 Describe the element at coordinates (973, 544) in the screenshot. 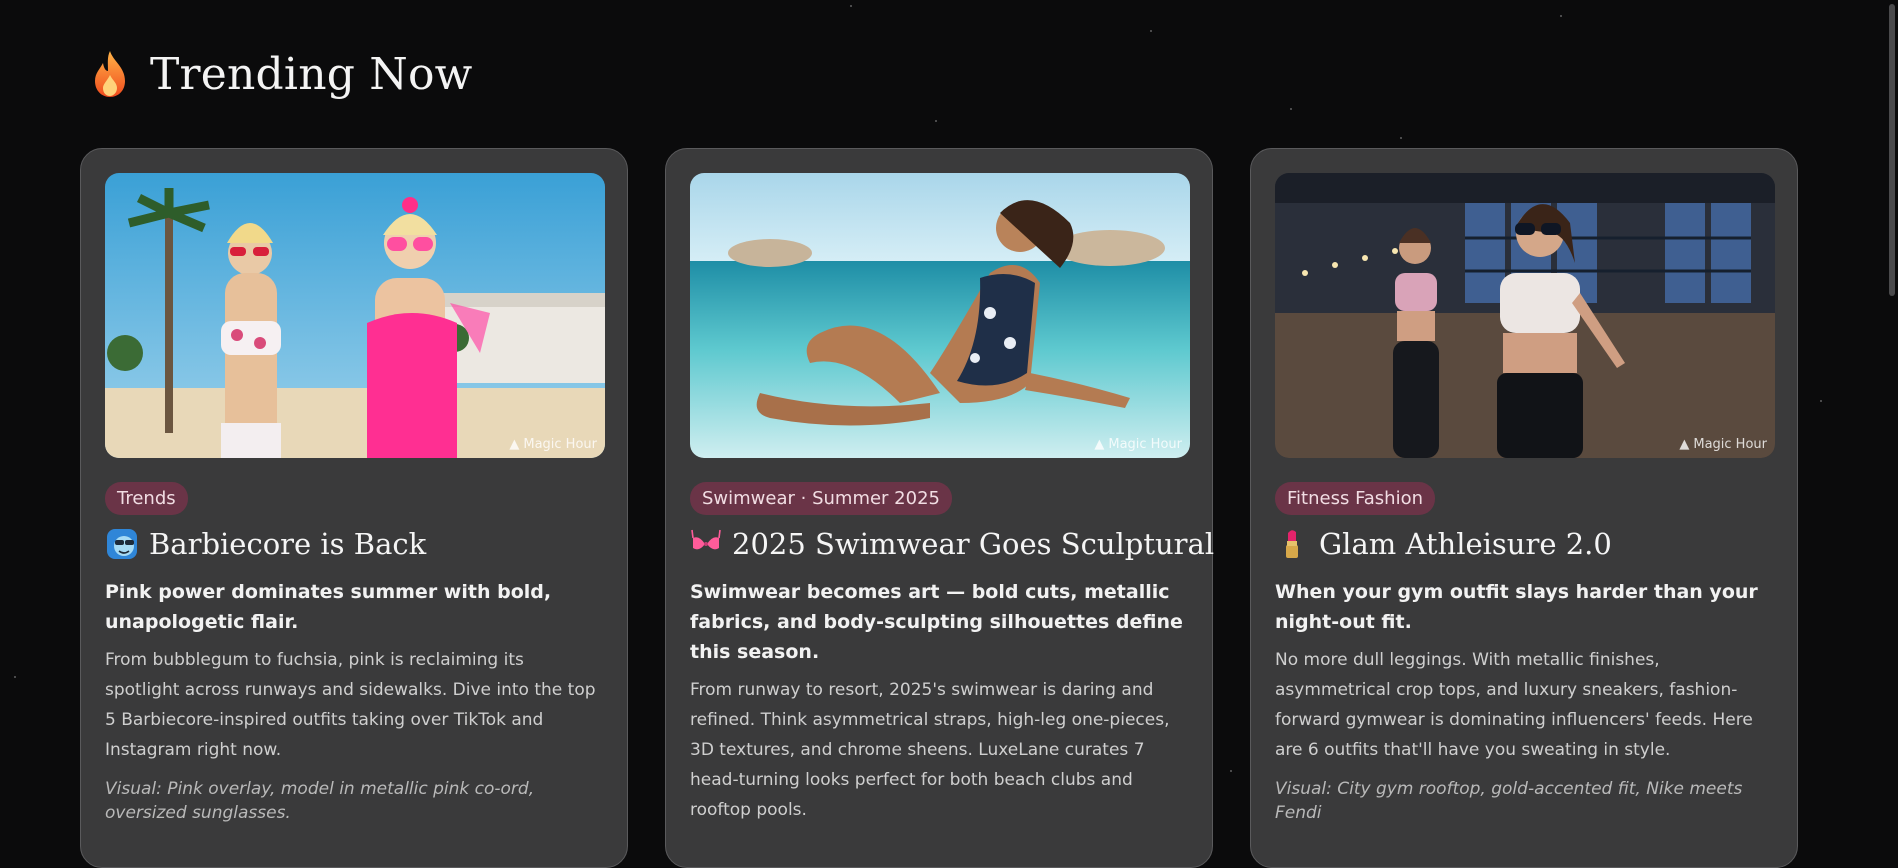

I see `card-title: 2025 Swimwear Goes Sculptural` at that location.